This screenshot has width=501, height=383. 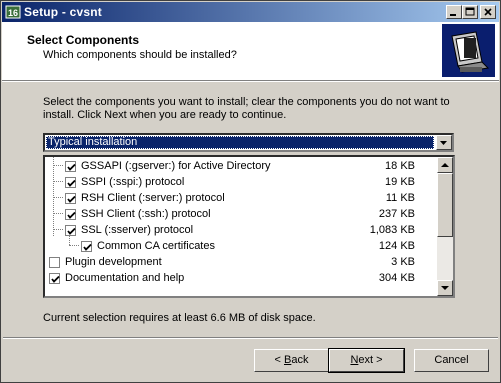 I want to click on component-size: 237 KB, so click(x=396, y=214).